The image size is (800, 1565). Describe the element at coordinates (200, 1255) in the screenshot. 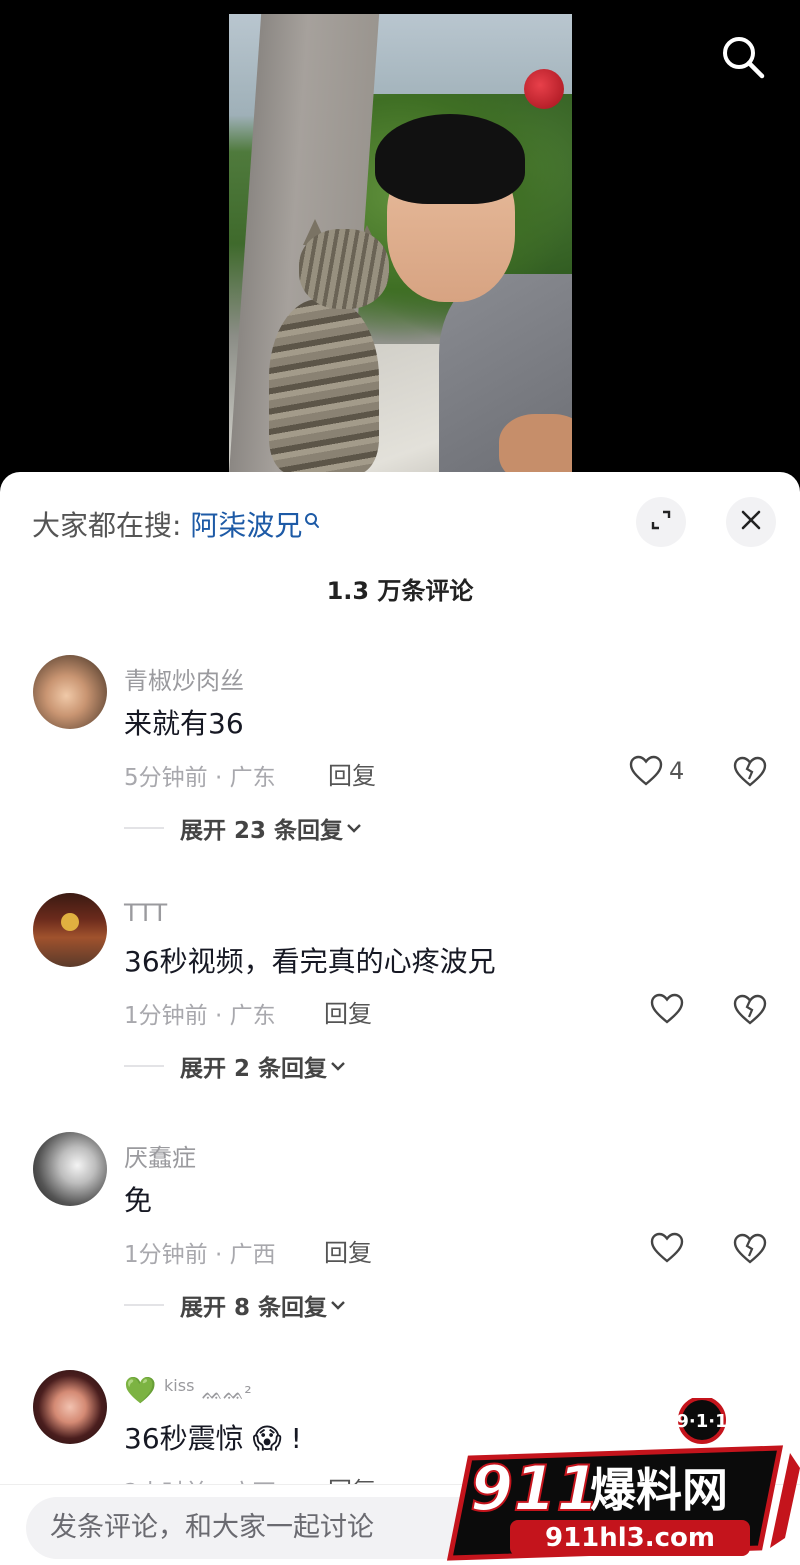

I see `comment-meta: 1分钟前 · 广西` at that location.